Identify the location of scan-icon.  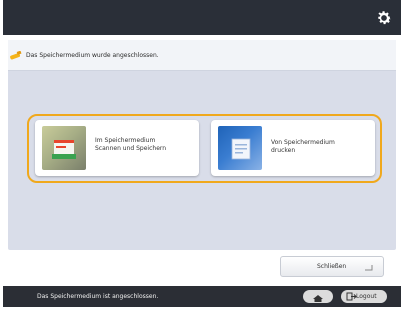
(64, 149).